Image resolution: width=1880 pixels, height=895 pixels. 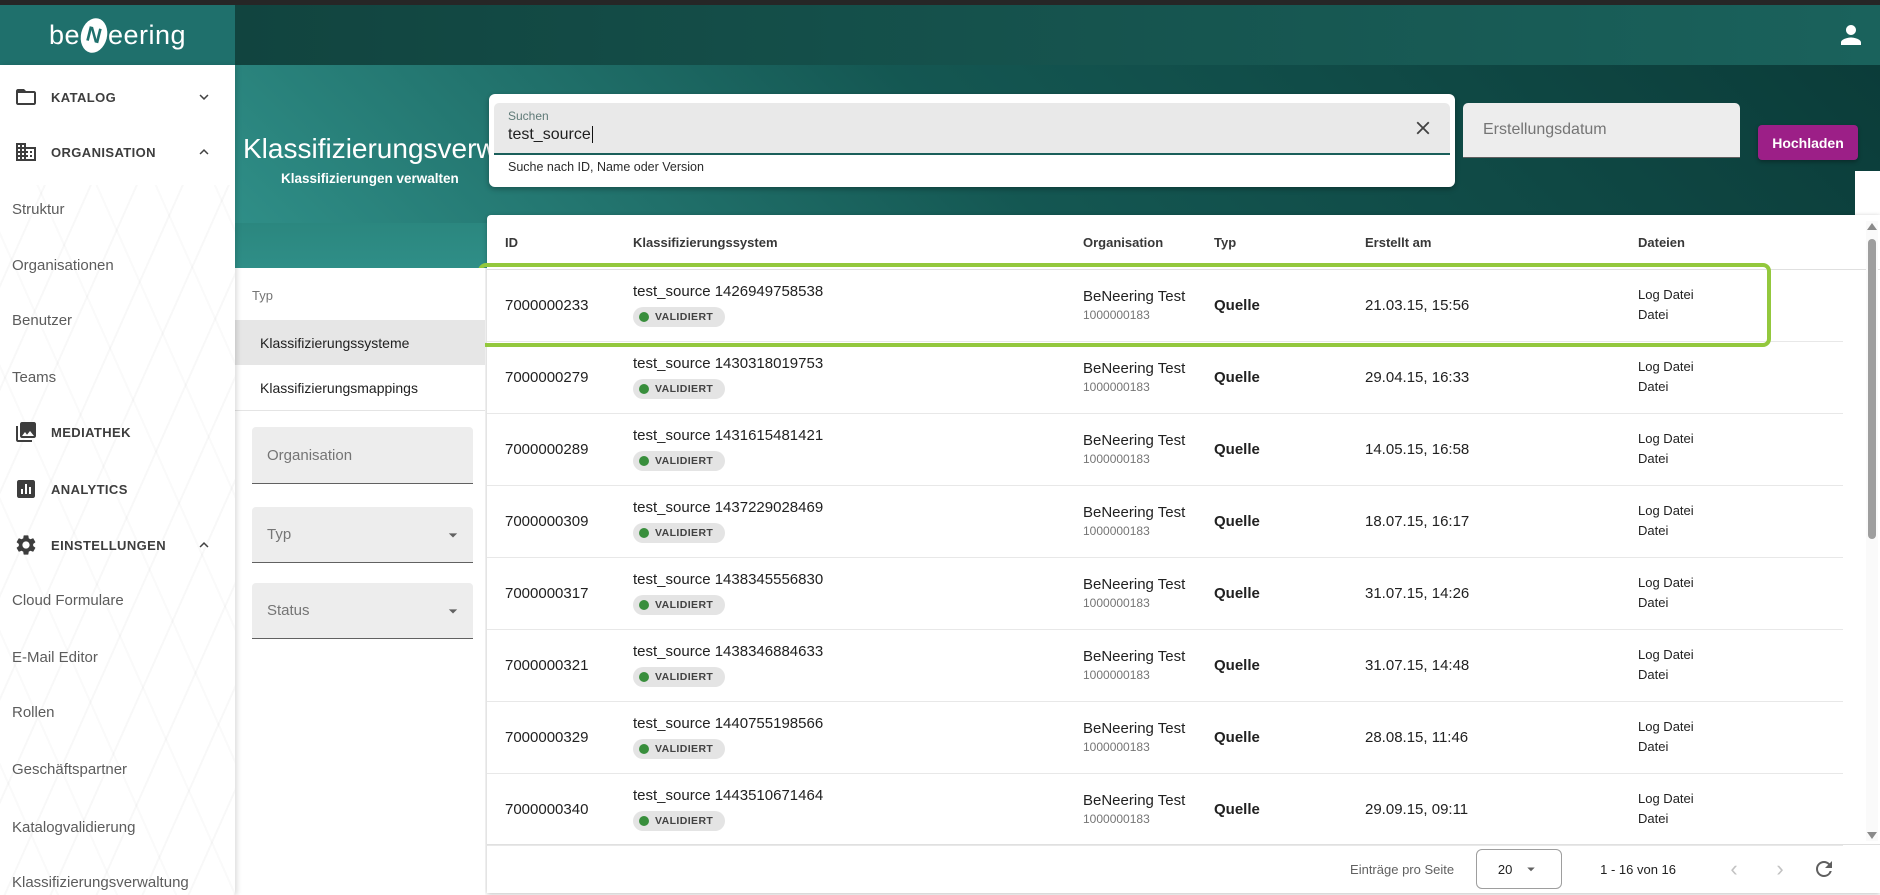 What do you see at coordinates (26, 152) in the screenshot?
I see `organisation-icon` at bounding box center [26, 152].